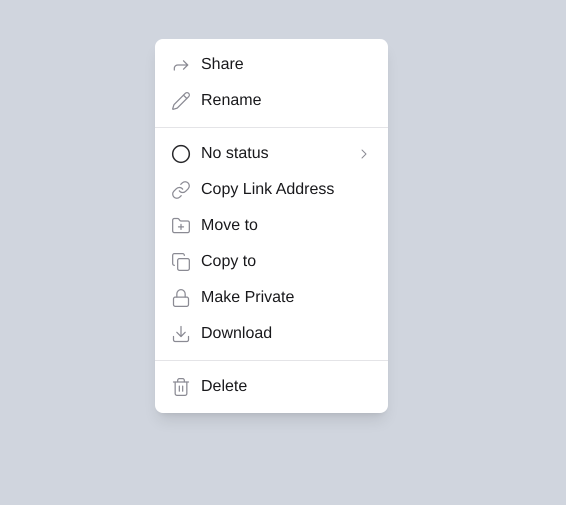 The height and width of the screenshot is (505, 566). What do you see at coordinates (271, 298) in the screenshot?
I see `menu-item: Make Private` at bounding box center [271, 298].